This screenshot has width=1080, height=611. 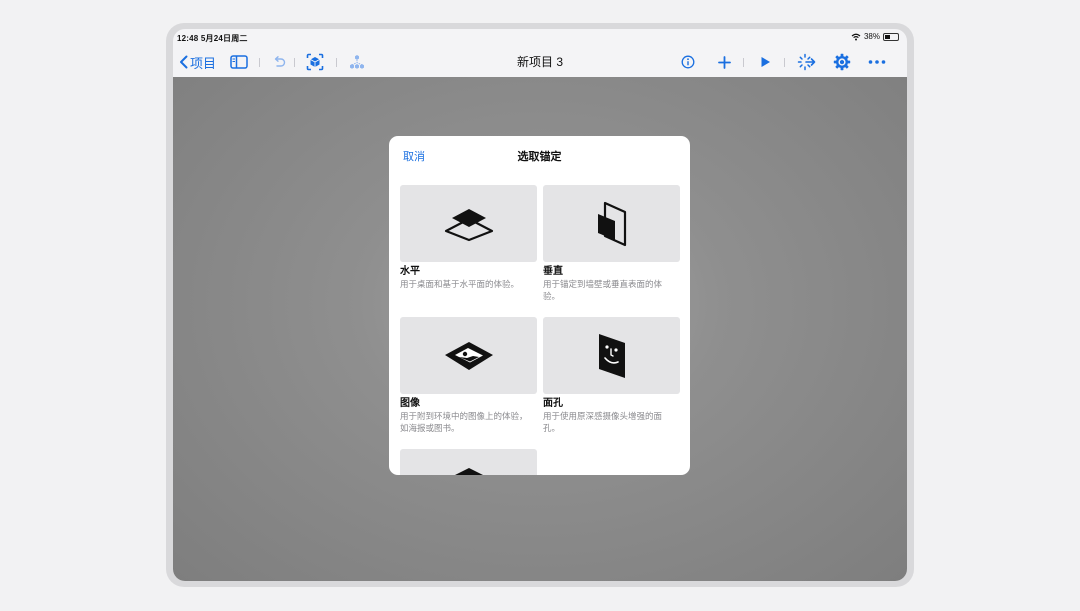 I want to click on anchor-option-desc: 用于桌面和基于水平面的体验。, so click(x=460, y=284).